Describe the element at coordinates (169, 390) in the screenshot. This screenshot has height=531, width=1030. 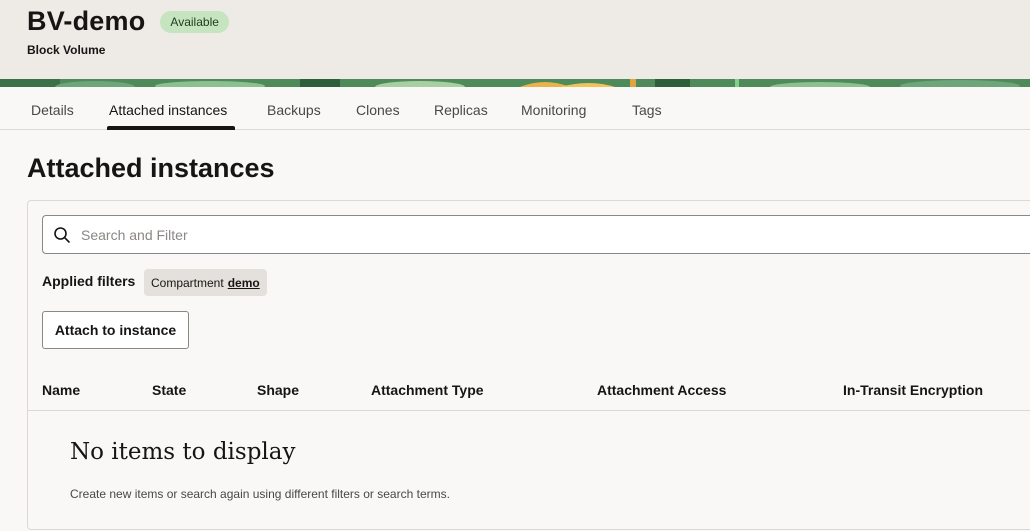
I see `column-header-state: State` at that location.